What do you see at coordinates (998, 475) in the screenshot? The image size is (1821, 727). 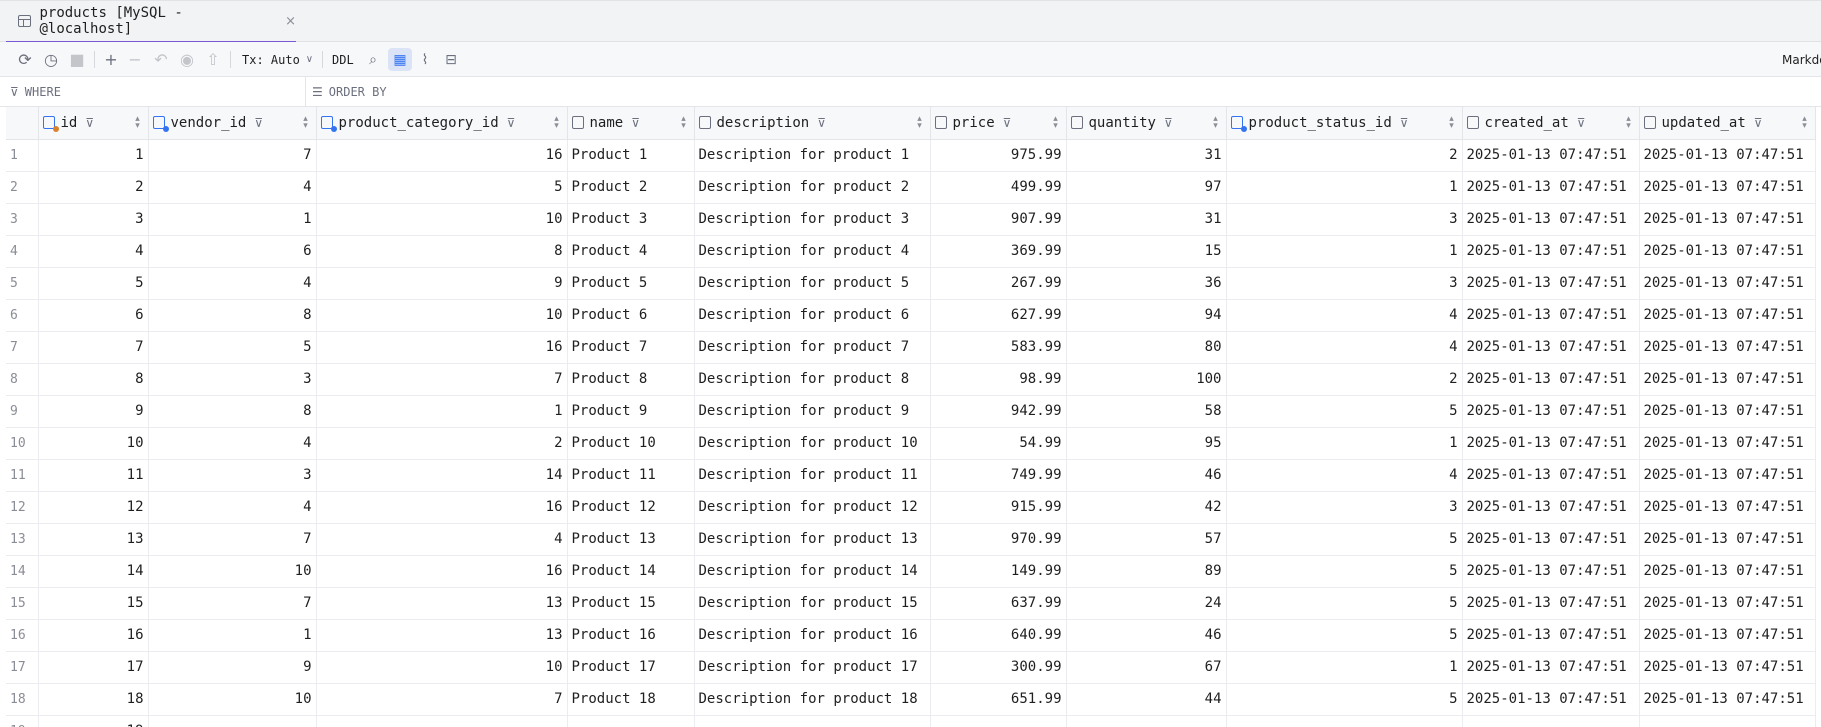 I see `cell-price: 749.99` at bounding box center [998, 475].